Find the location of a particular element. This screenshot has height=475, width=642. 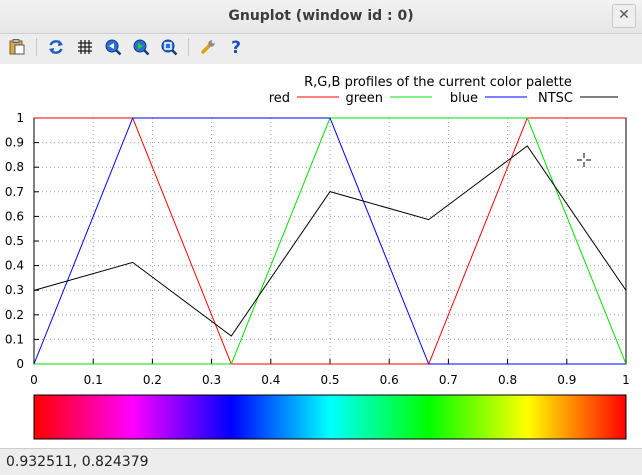

x-tick-label: 0.5 is located at coordinates (329, 380).